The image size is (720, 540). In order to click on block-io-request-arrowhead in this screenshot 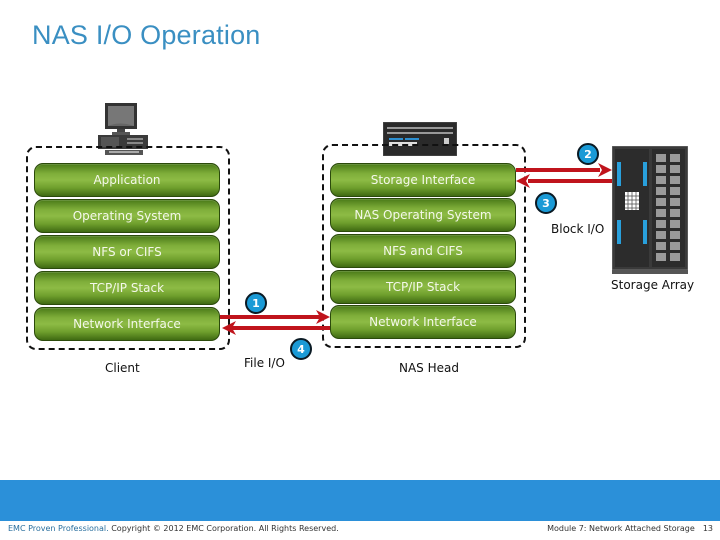, I will do `click(605, 170)`.